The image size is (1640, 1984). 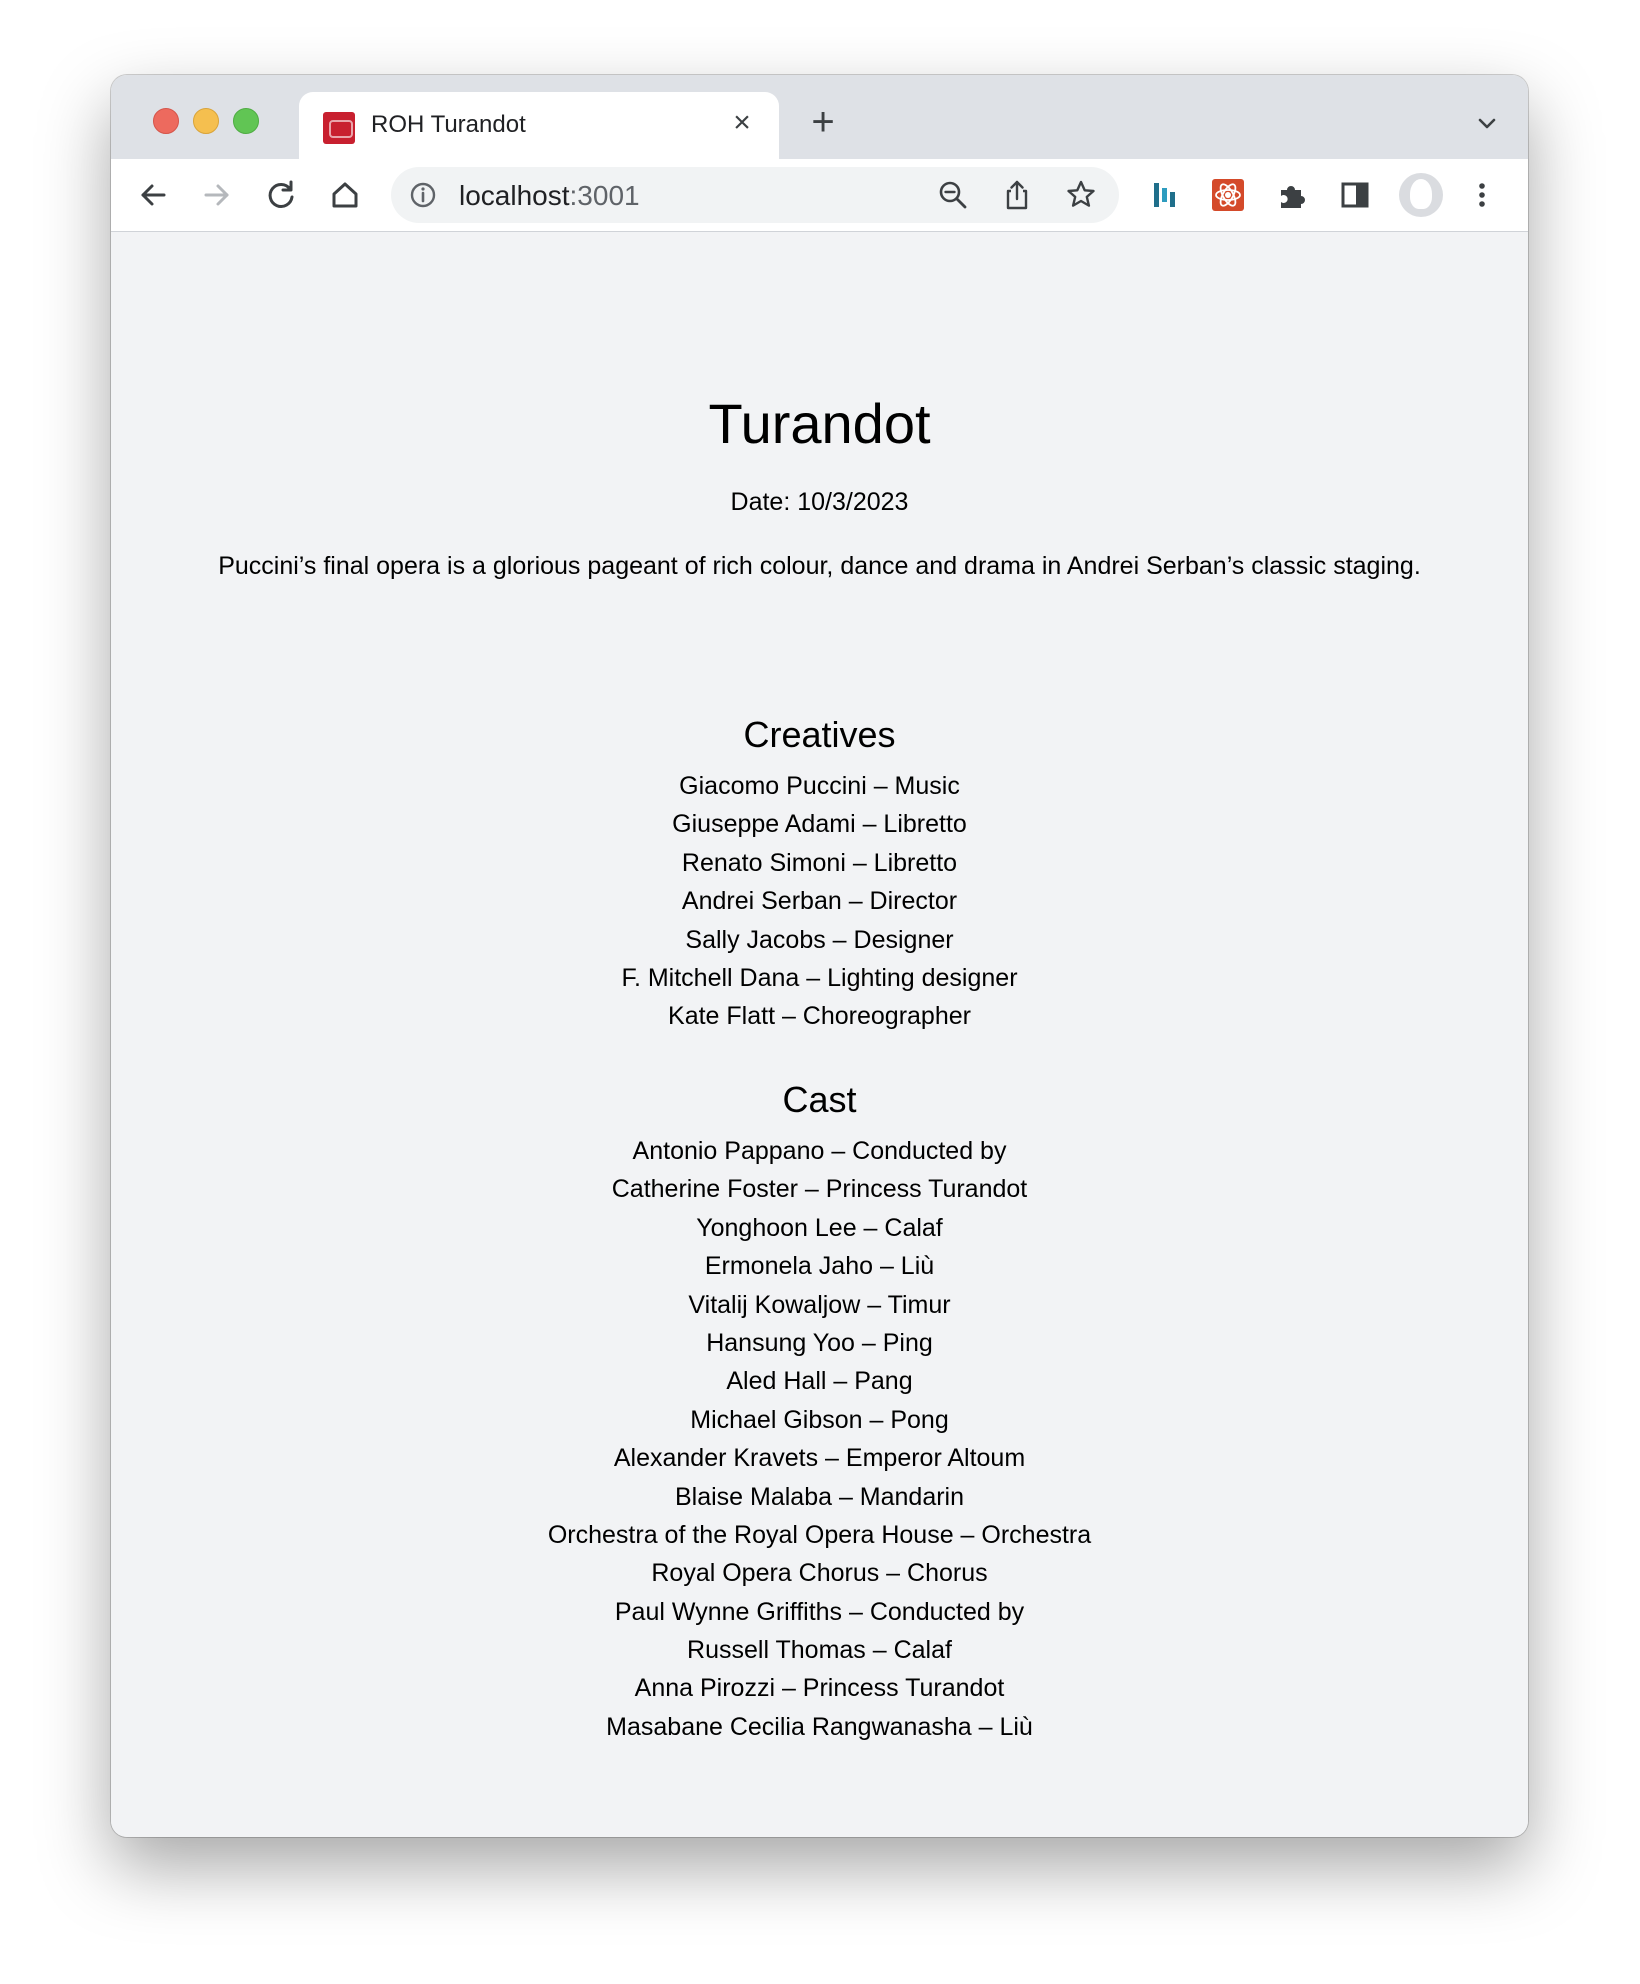 I want to click on credit-item: Hansung Yoo – Ping, so click(x=819, y=1342).